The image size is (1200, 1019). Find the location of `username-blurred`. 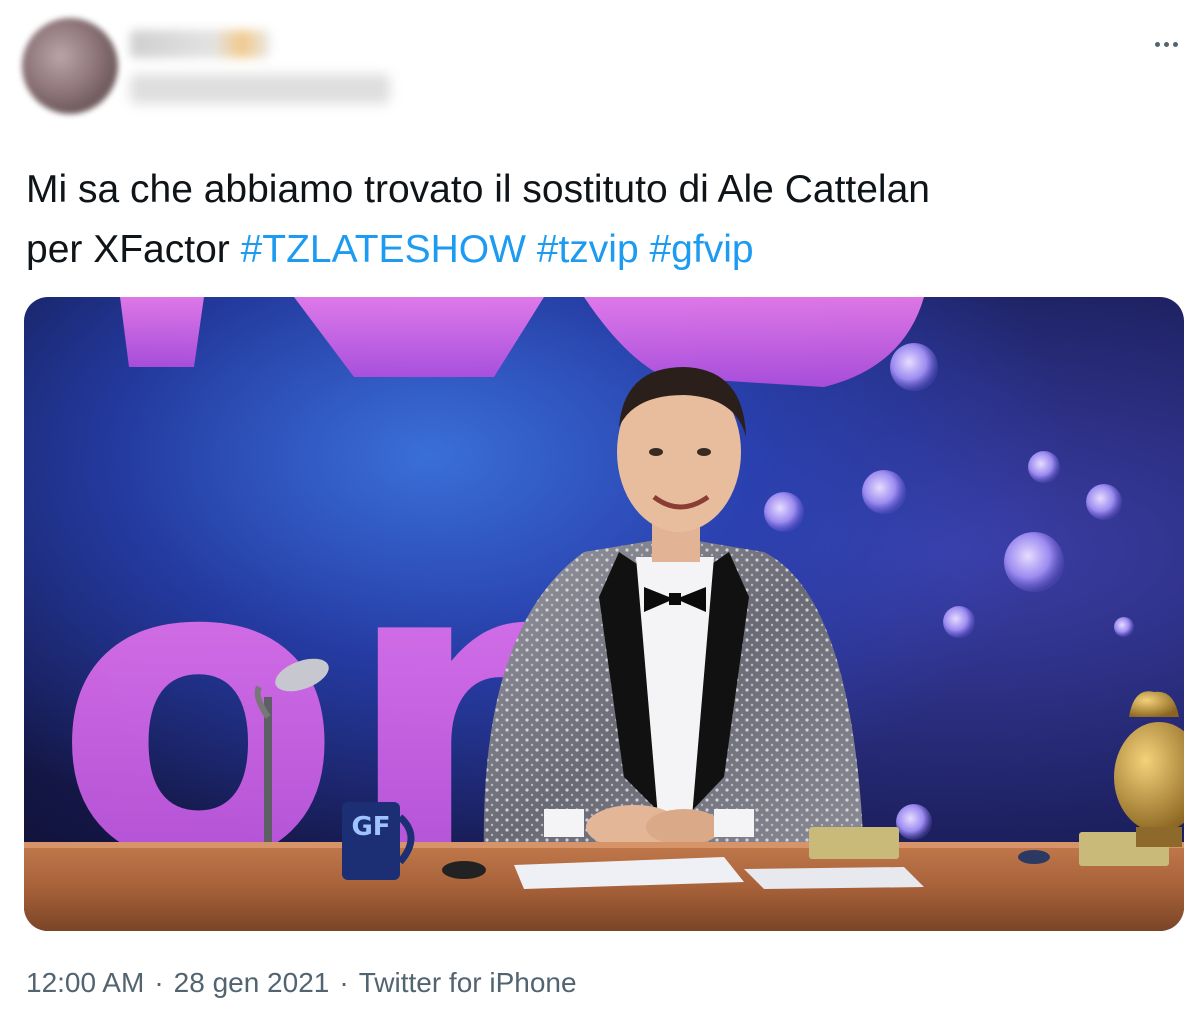

username-blurred is located at coordinates (260, 89).